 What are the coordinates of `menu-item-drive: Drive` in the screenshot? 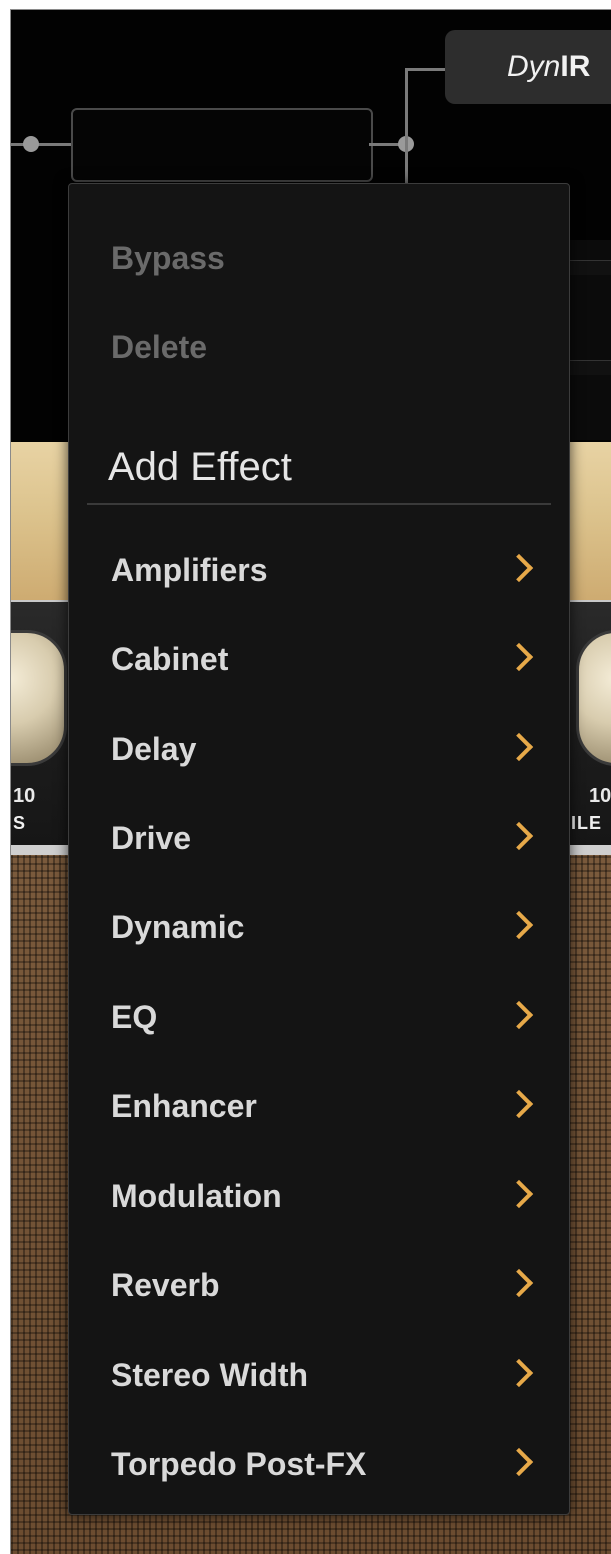 It's located at (319, 838).